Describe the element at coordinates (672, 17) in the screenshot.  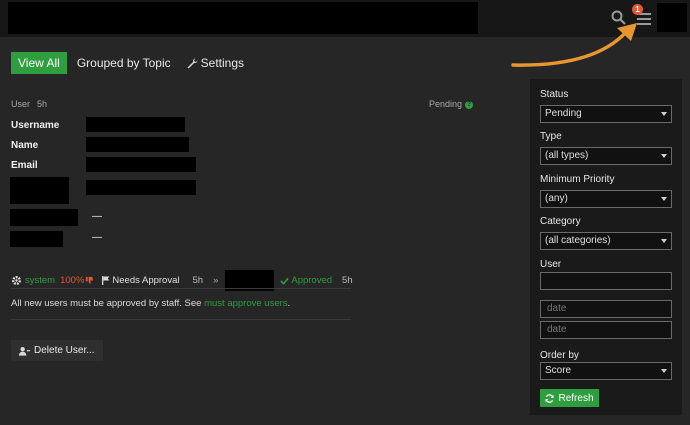
I see `redacted-avatar` at that location.